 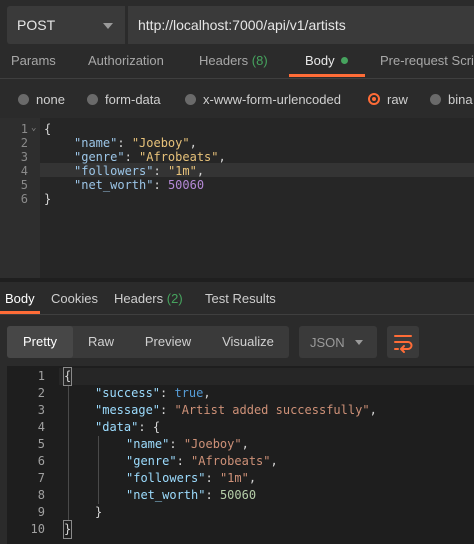 What do you see at coordinates (117, 427) in the screenshot?
I see `json-key: "data"` at bounding box center [117, 427].